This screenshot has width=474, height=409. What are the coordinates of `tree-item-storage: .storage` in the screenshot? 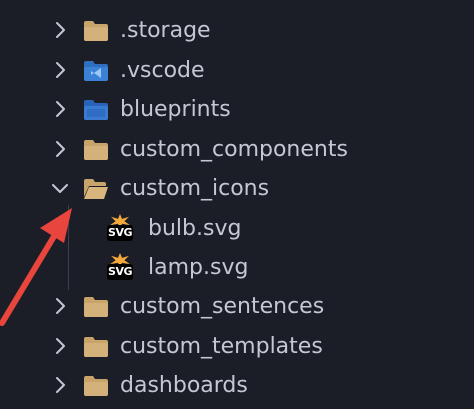 It's located at (237, 30).